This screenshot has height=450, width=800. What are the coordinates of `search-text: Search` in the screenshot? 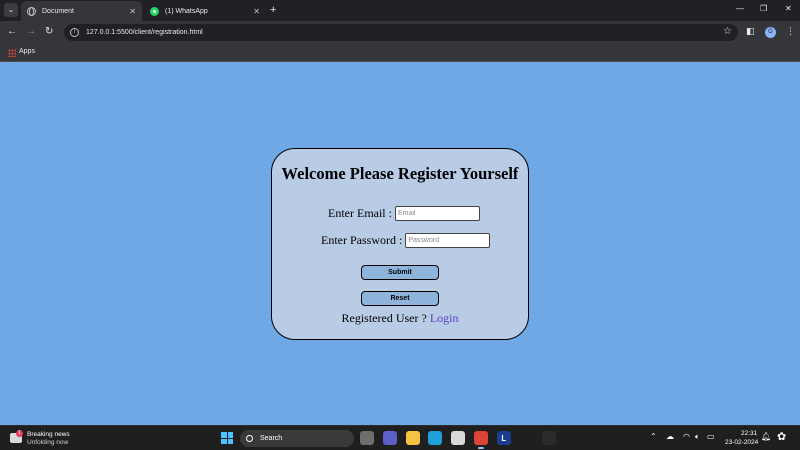 It's located at (271, 438).